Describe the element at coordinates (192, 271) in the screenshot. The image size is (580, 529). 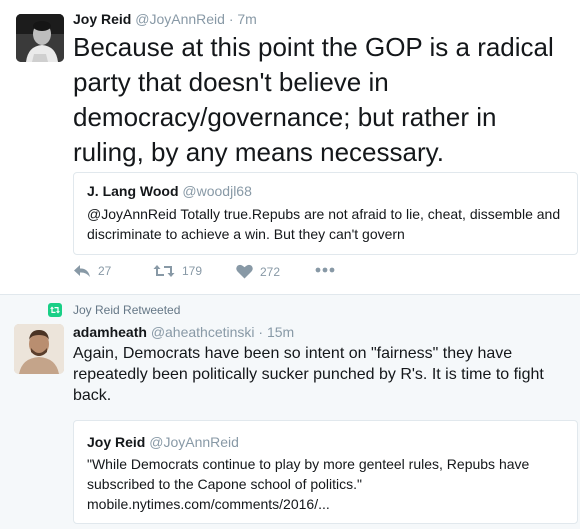
I see `retweet-count: 179` at that location.